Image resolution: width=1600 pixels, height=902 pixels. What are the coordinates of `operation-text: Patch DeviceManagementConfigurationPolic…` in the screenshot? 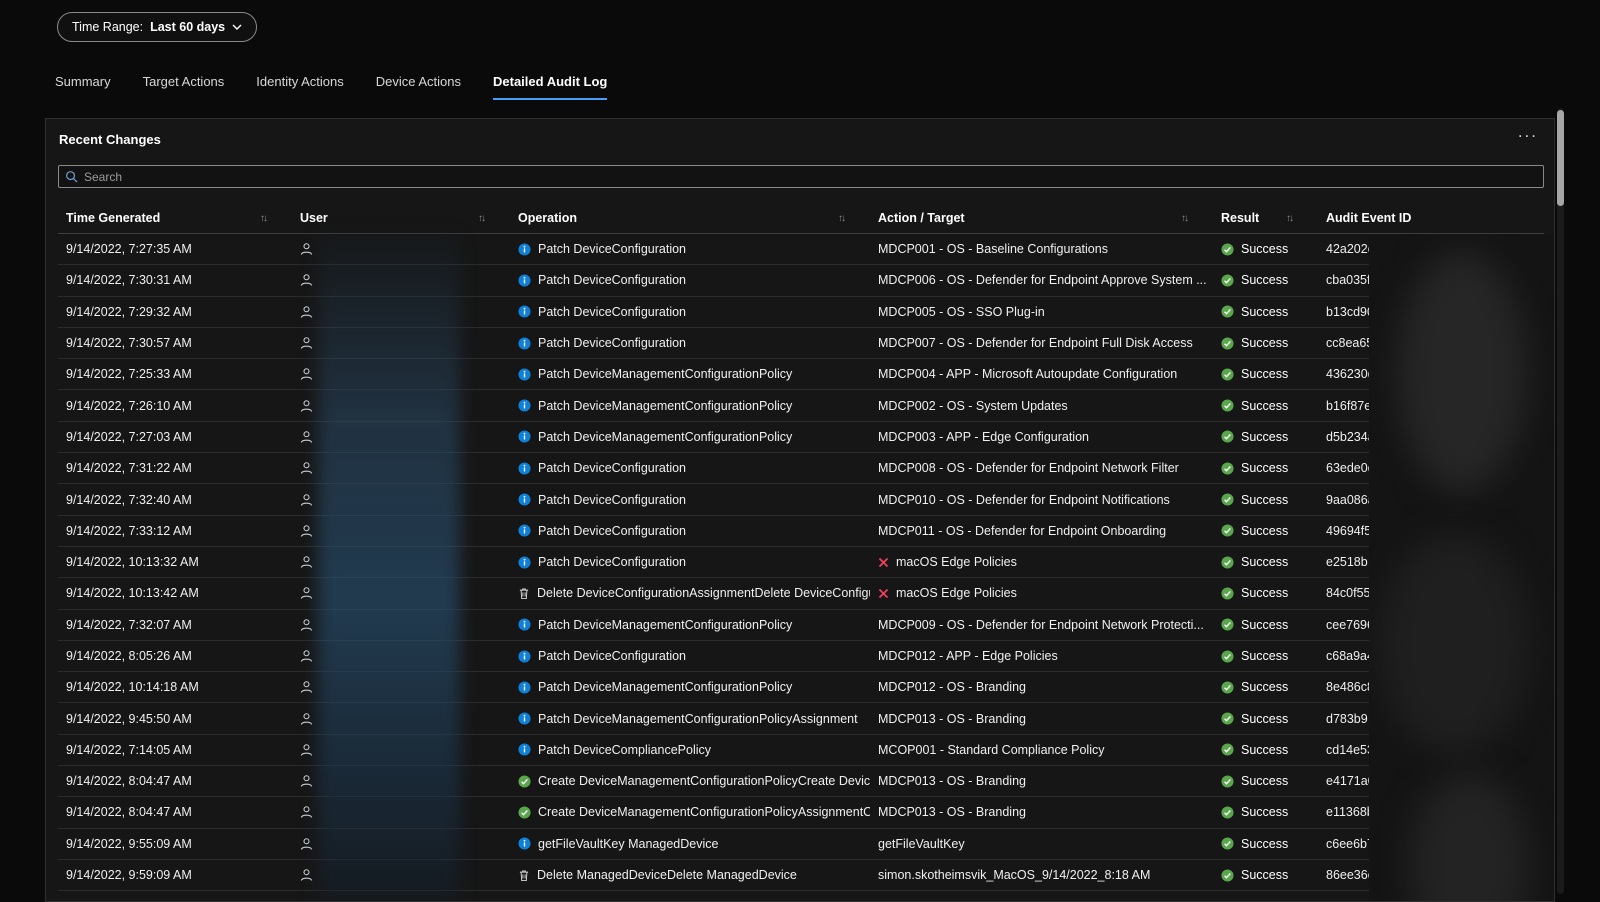 It's located at (665, 624).